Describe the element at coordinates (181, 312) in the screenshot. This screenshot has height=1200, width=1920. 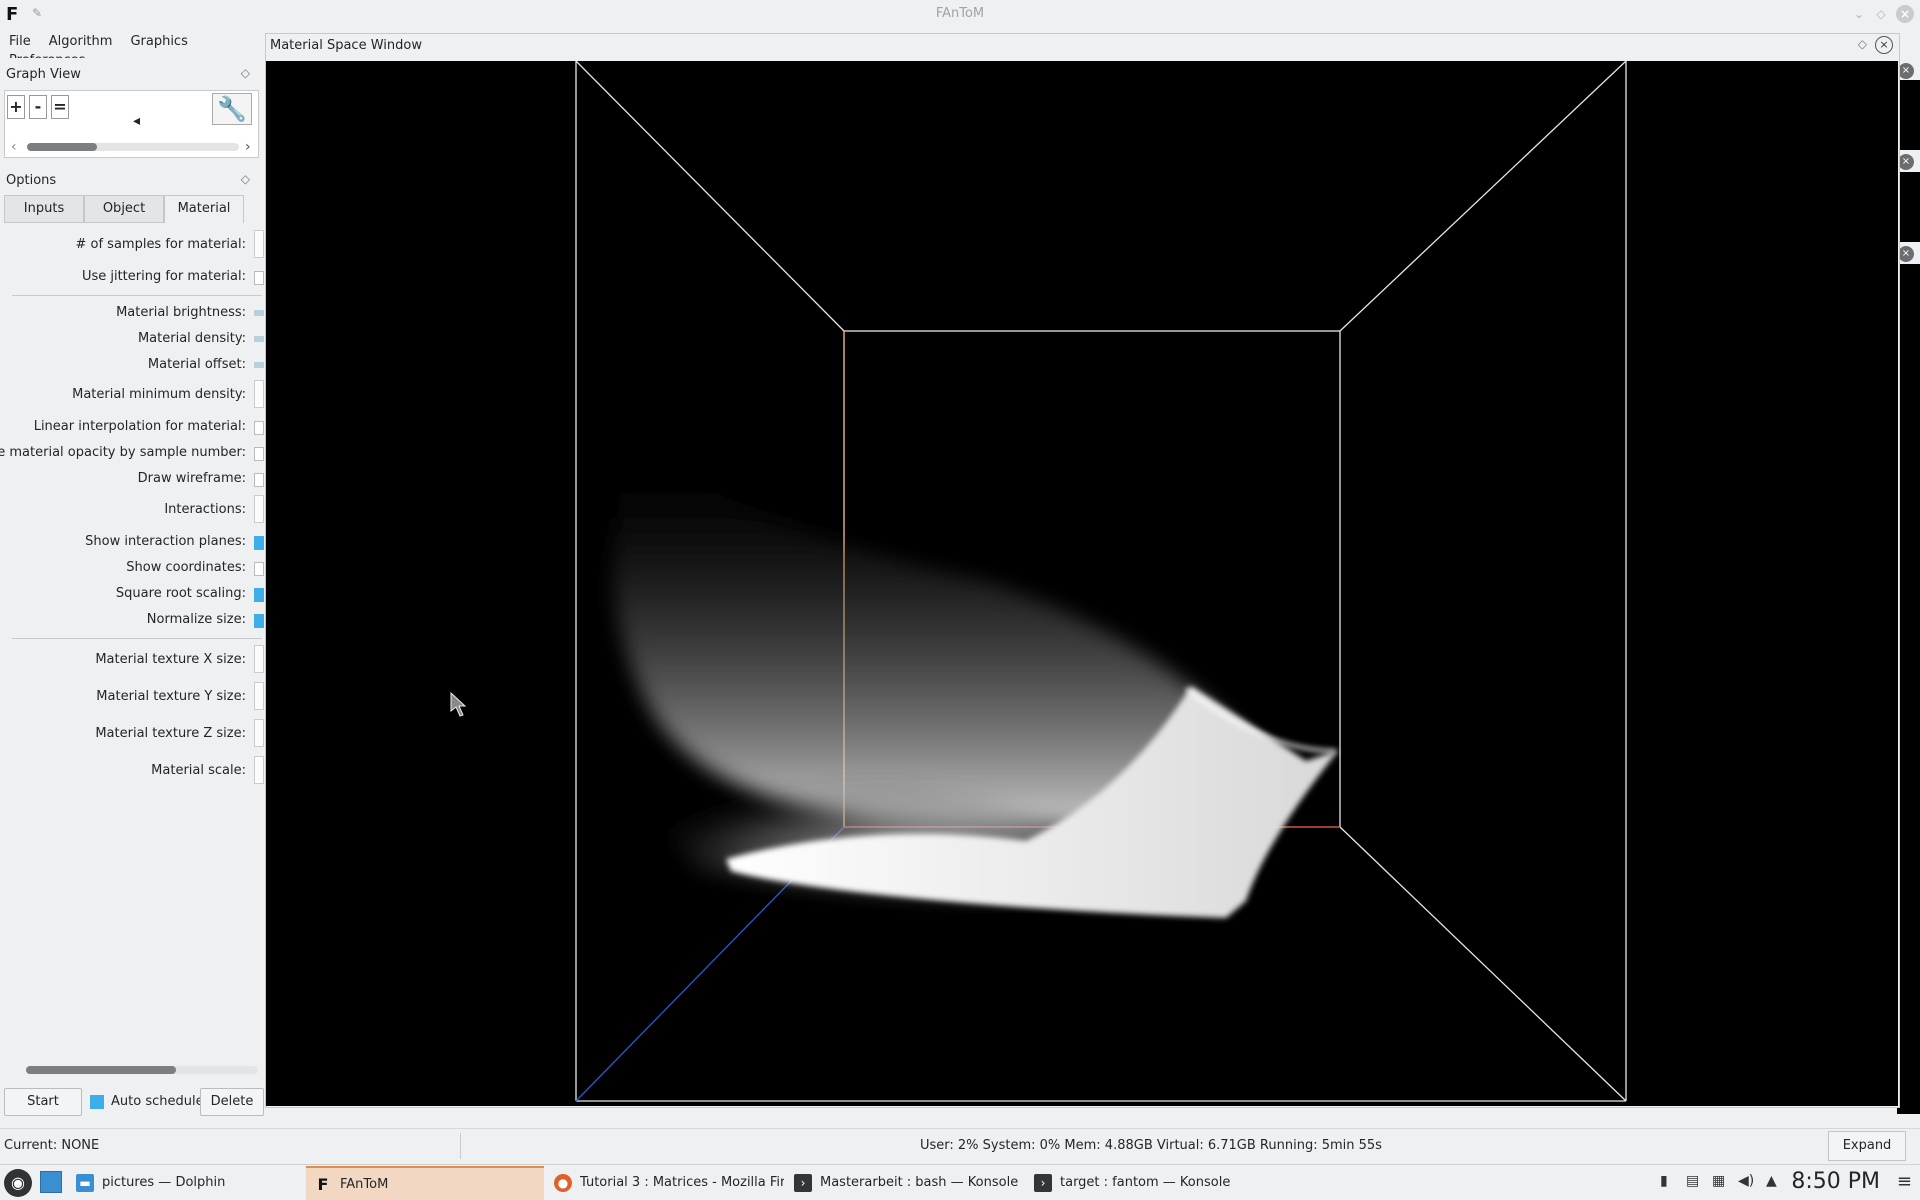
I see `option-label: Material brightness:` at that location.